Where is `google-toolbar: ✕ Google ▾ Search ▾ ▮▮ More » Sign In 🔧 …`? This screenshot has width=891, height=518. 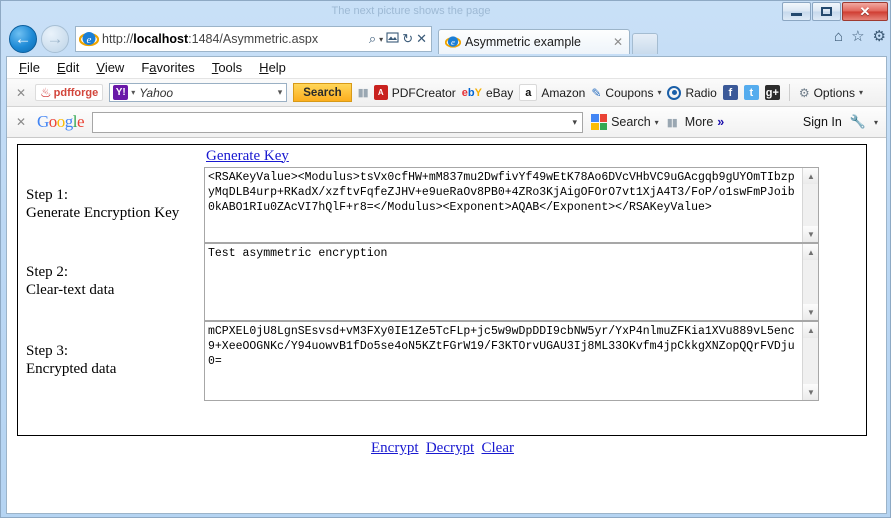
google-toolbar: ✕ Google ▾ Search ▾ ▮▮ More » Sign In 🔧 … is located at coordinates (446, 122).